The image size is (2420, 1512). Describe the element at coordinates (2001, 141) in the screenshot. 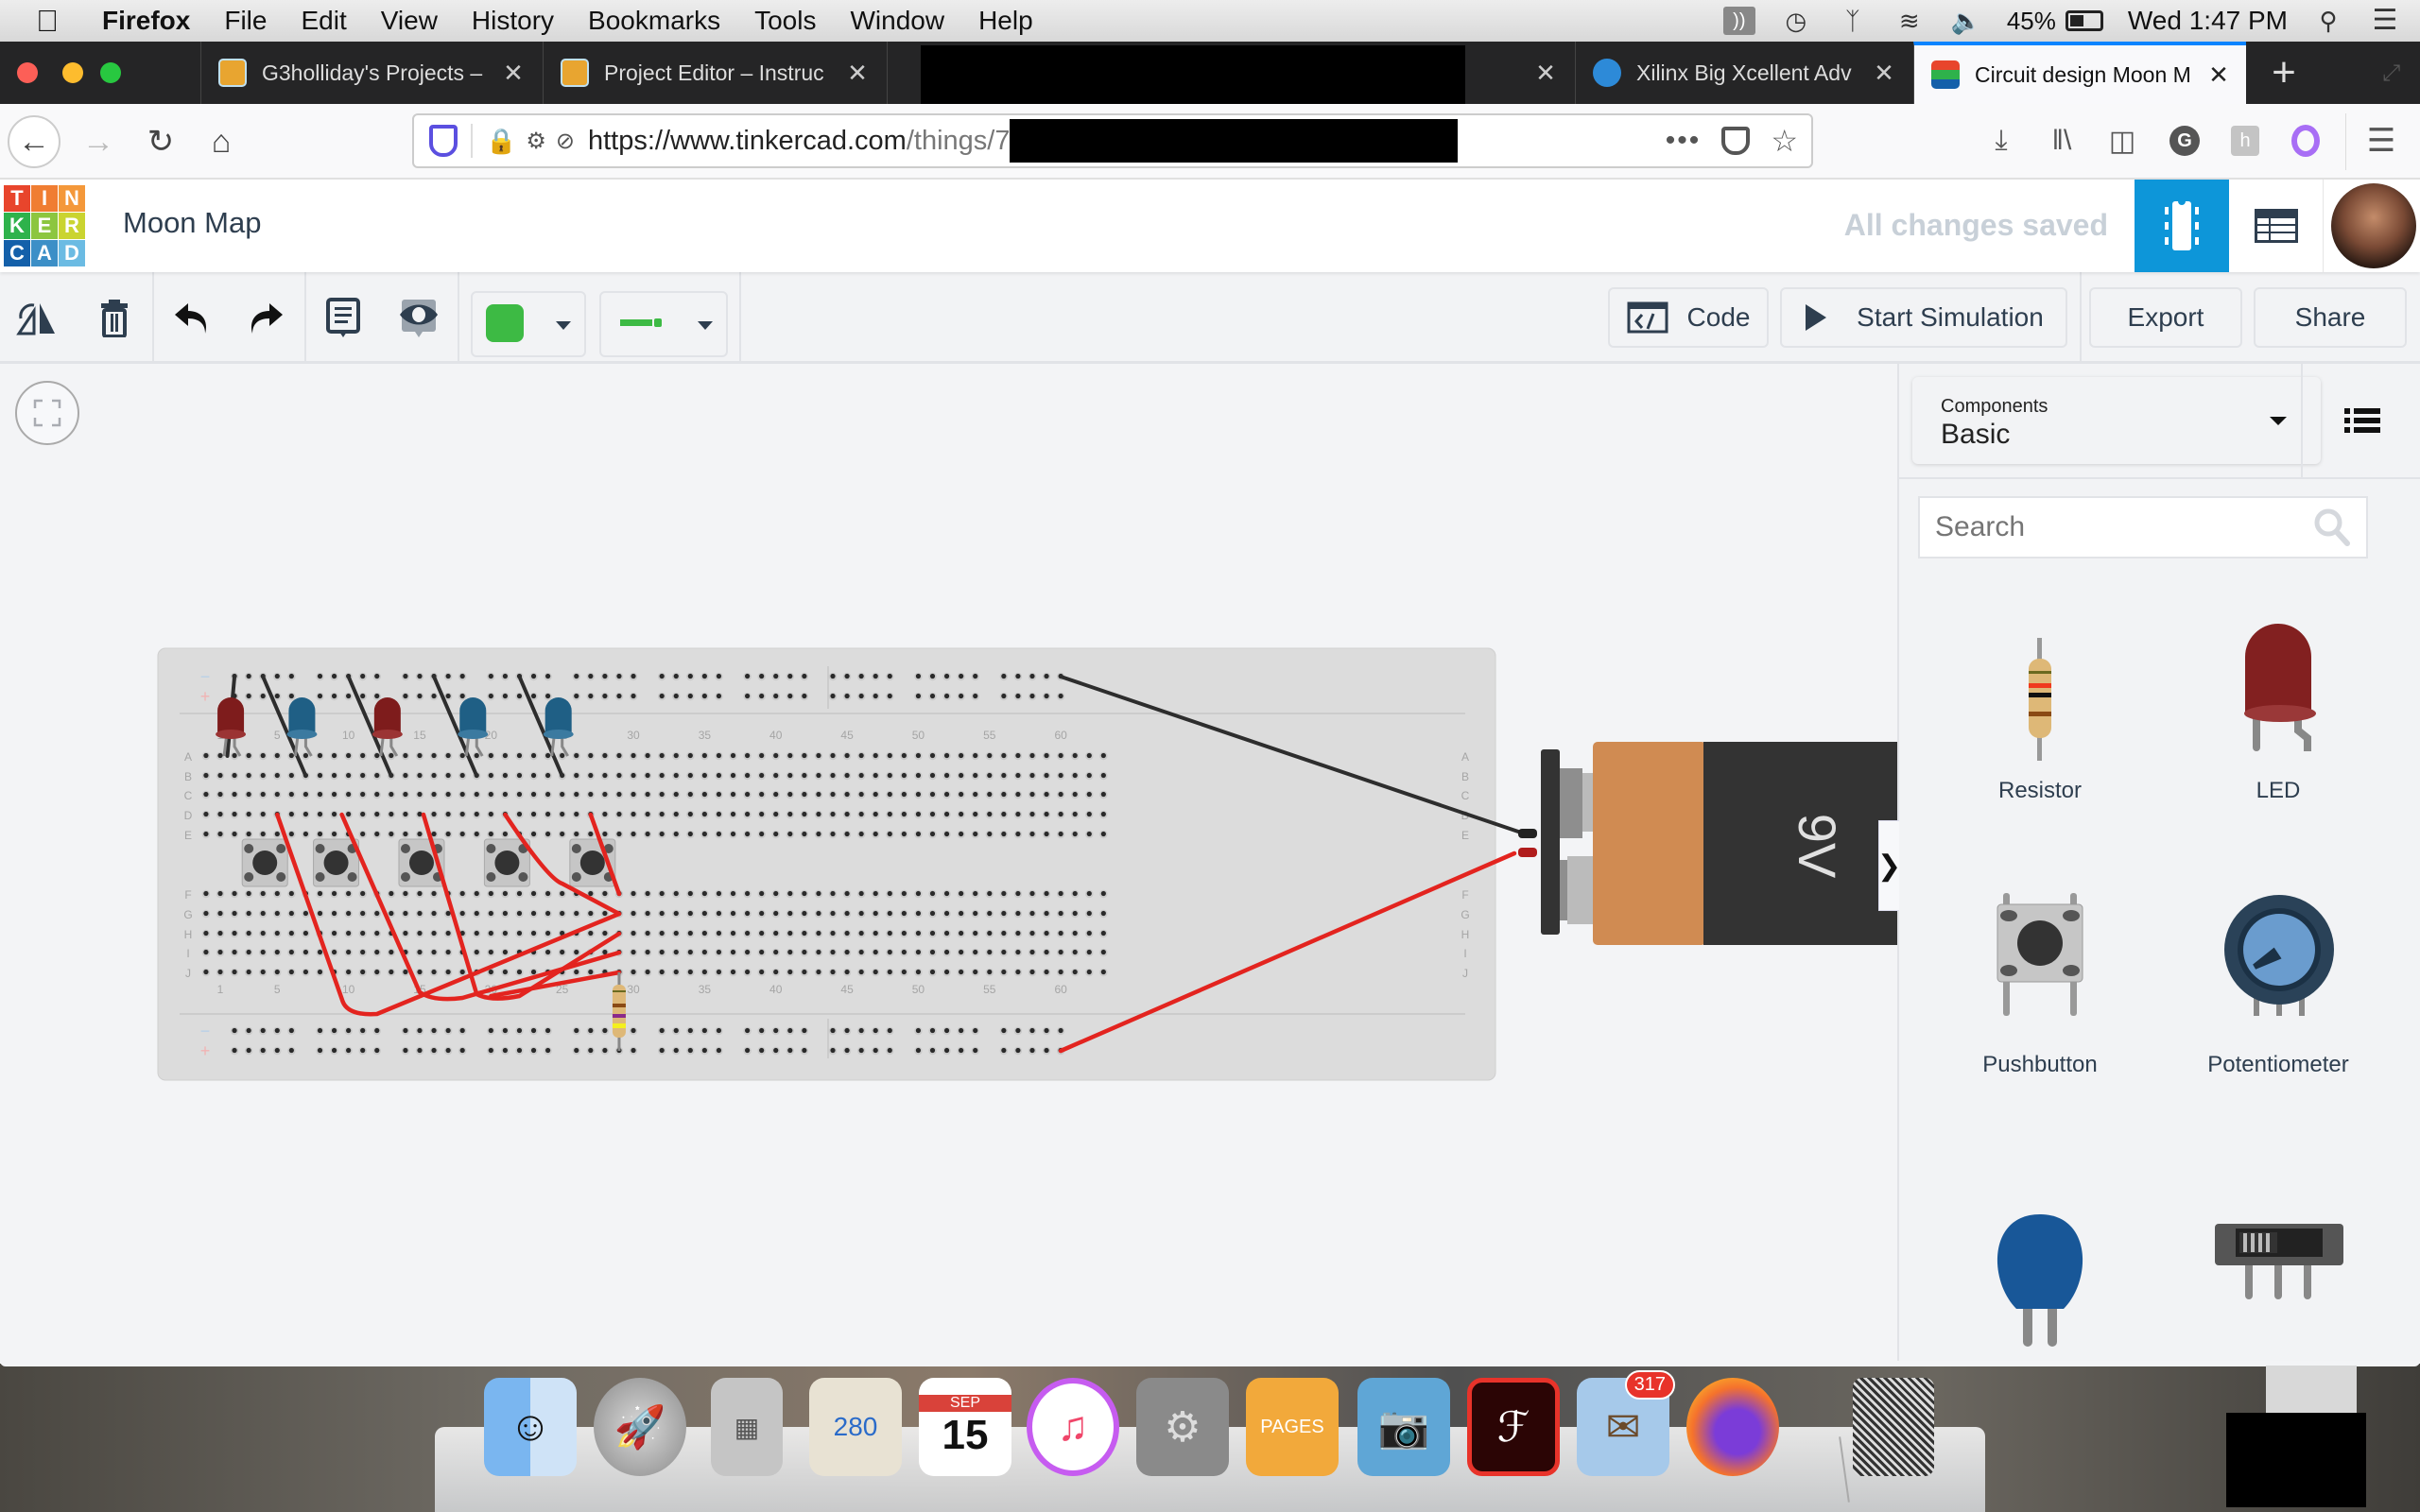

I see `downloads-icon: ⤓` at that location.